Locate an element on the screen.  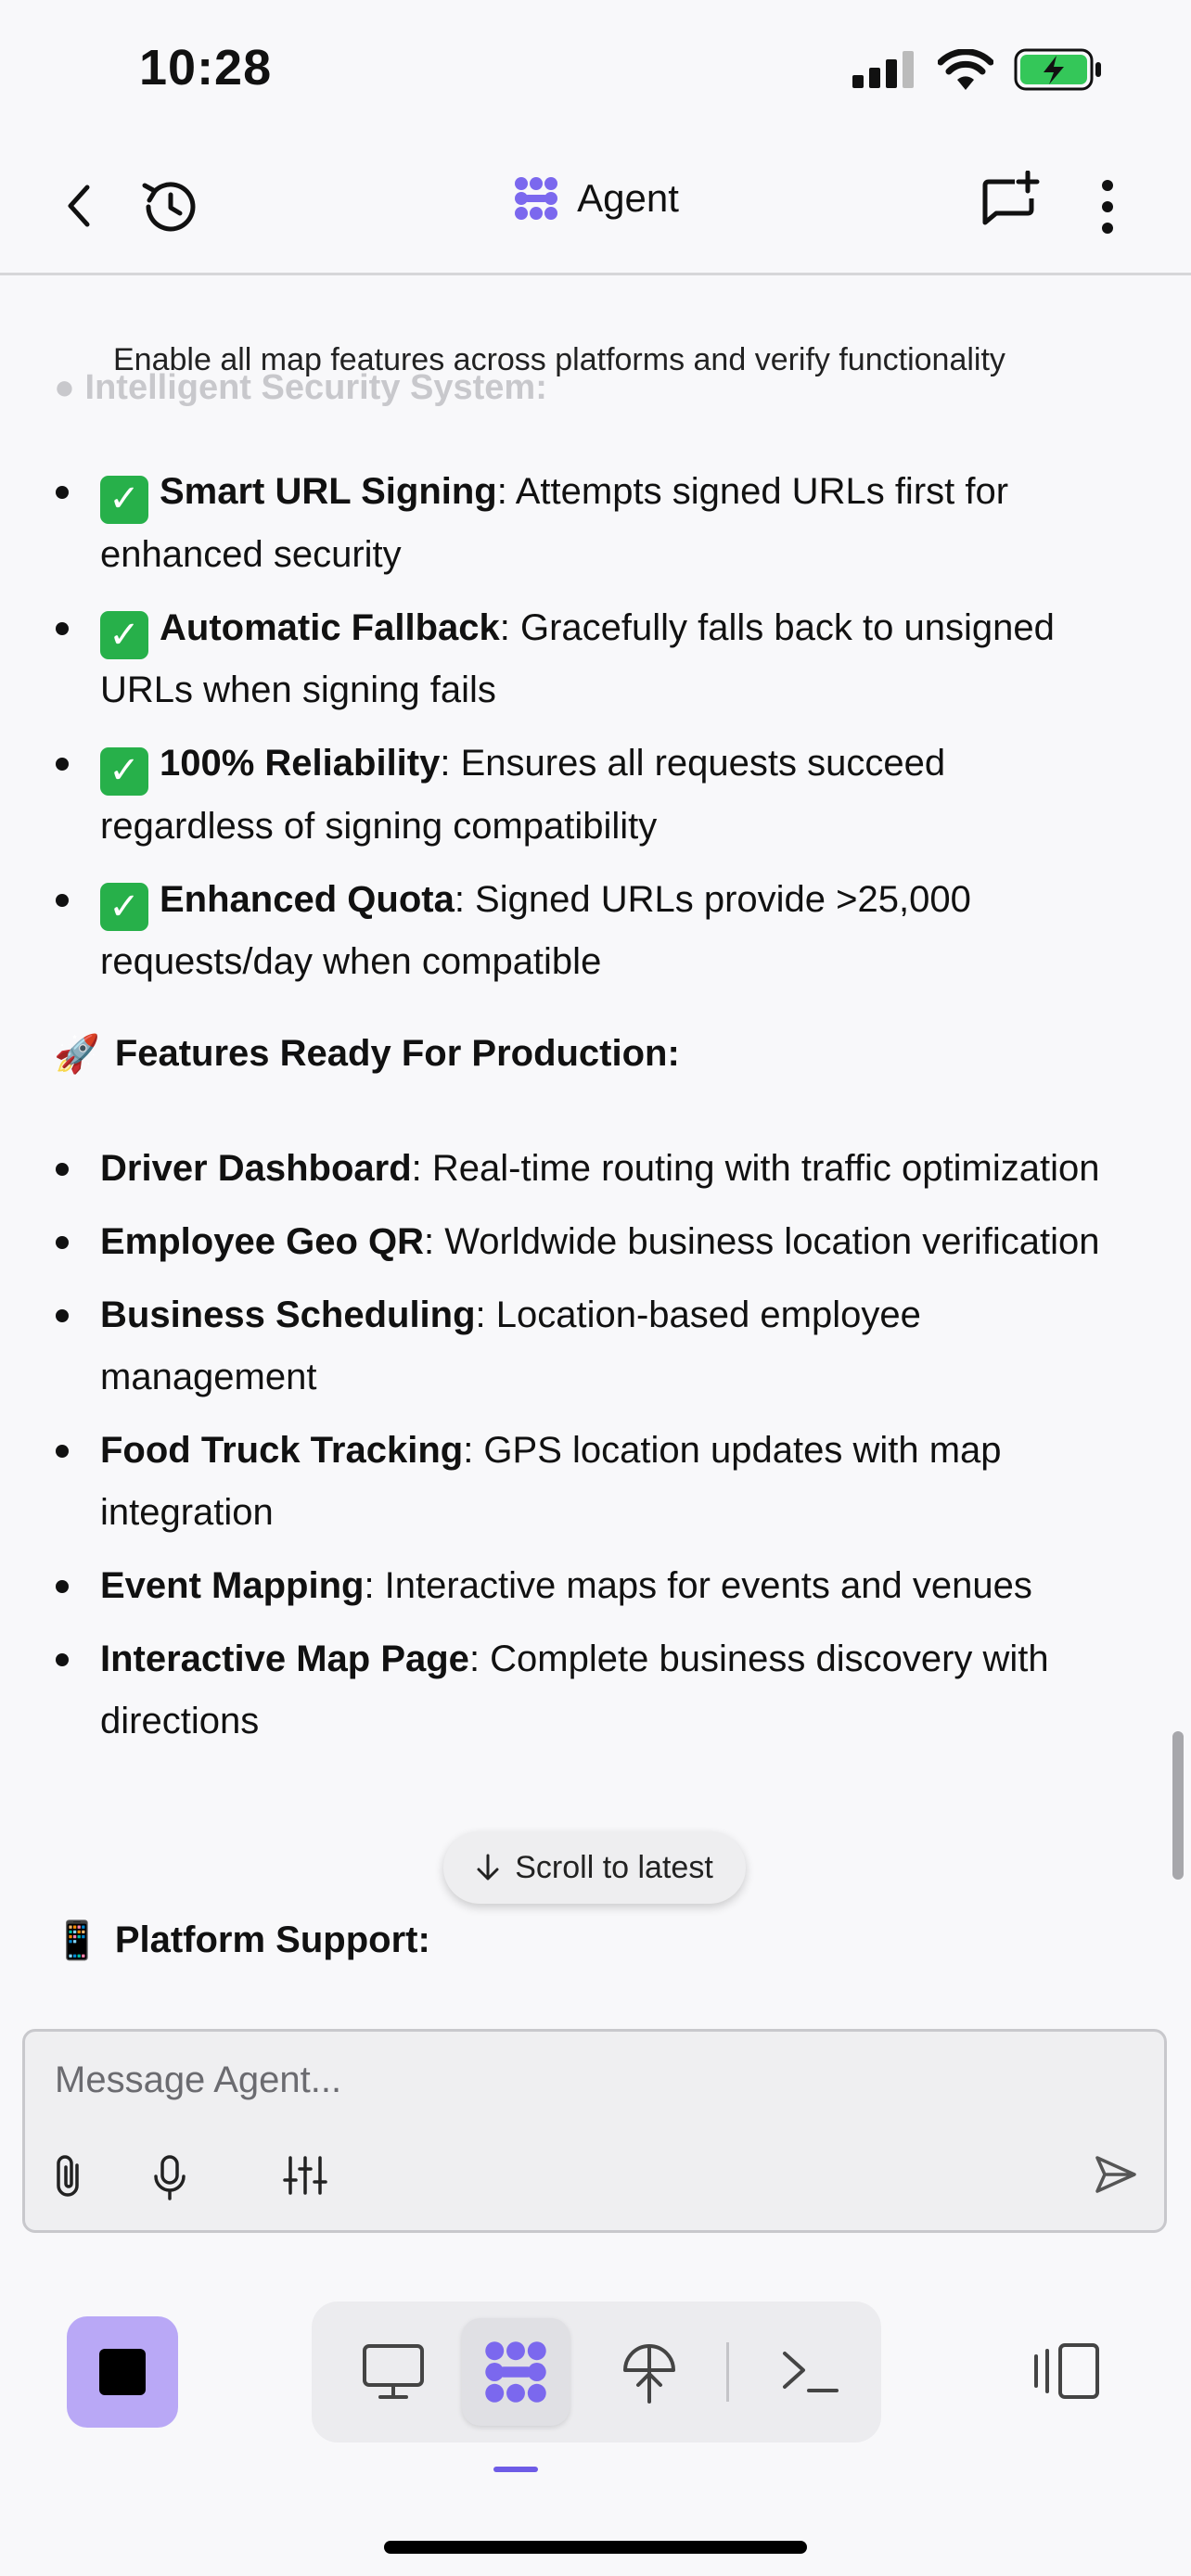
sliders-icon is located at coordinates (305, 2176).